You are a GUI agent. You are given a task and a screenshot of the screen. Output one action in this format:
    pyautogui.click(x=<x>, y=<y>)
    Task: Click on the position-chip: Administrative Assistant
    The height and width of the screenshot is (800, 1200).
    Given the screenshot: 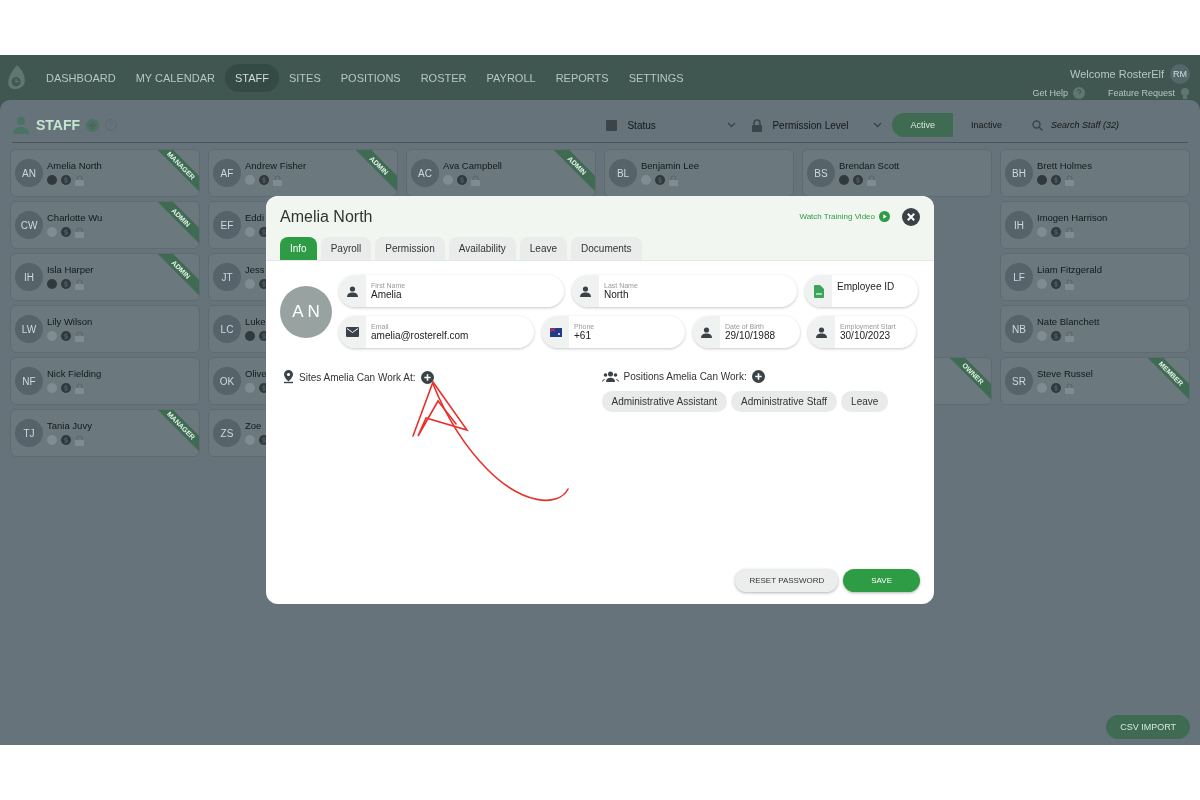 What is the action you would take?
    pyautogui.click(x=664, y=401)
    